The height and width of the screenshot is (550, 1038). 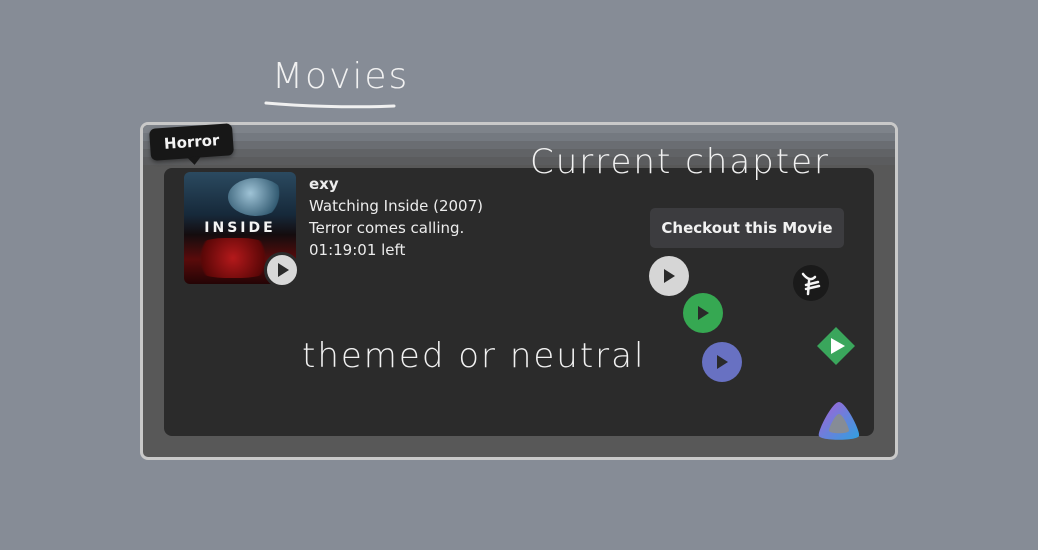 What do you see at coordinates (811, 283) in the screenshot?
I see `plex-icon` at bounding box center [811, 283].